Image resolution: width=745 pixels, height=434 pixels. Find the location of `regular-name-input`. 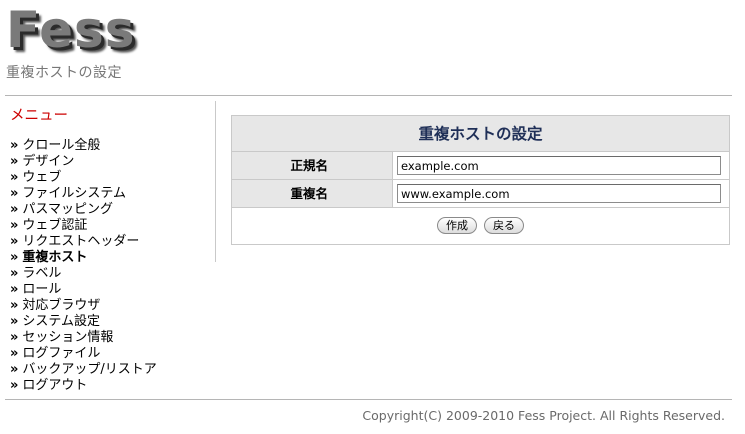

regular-name-input is located at coordinates (559, 165).